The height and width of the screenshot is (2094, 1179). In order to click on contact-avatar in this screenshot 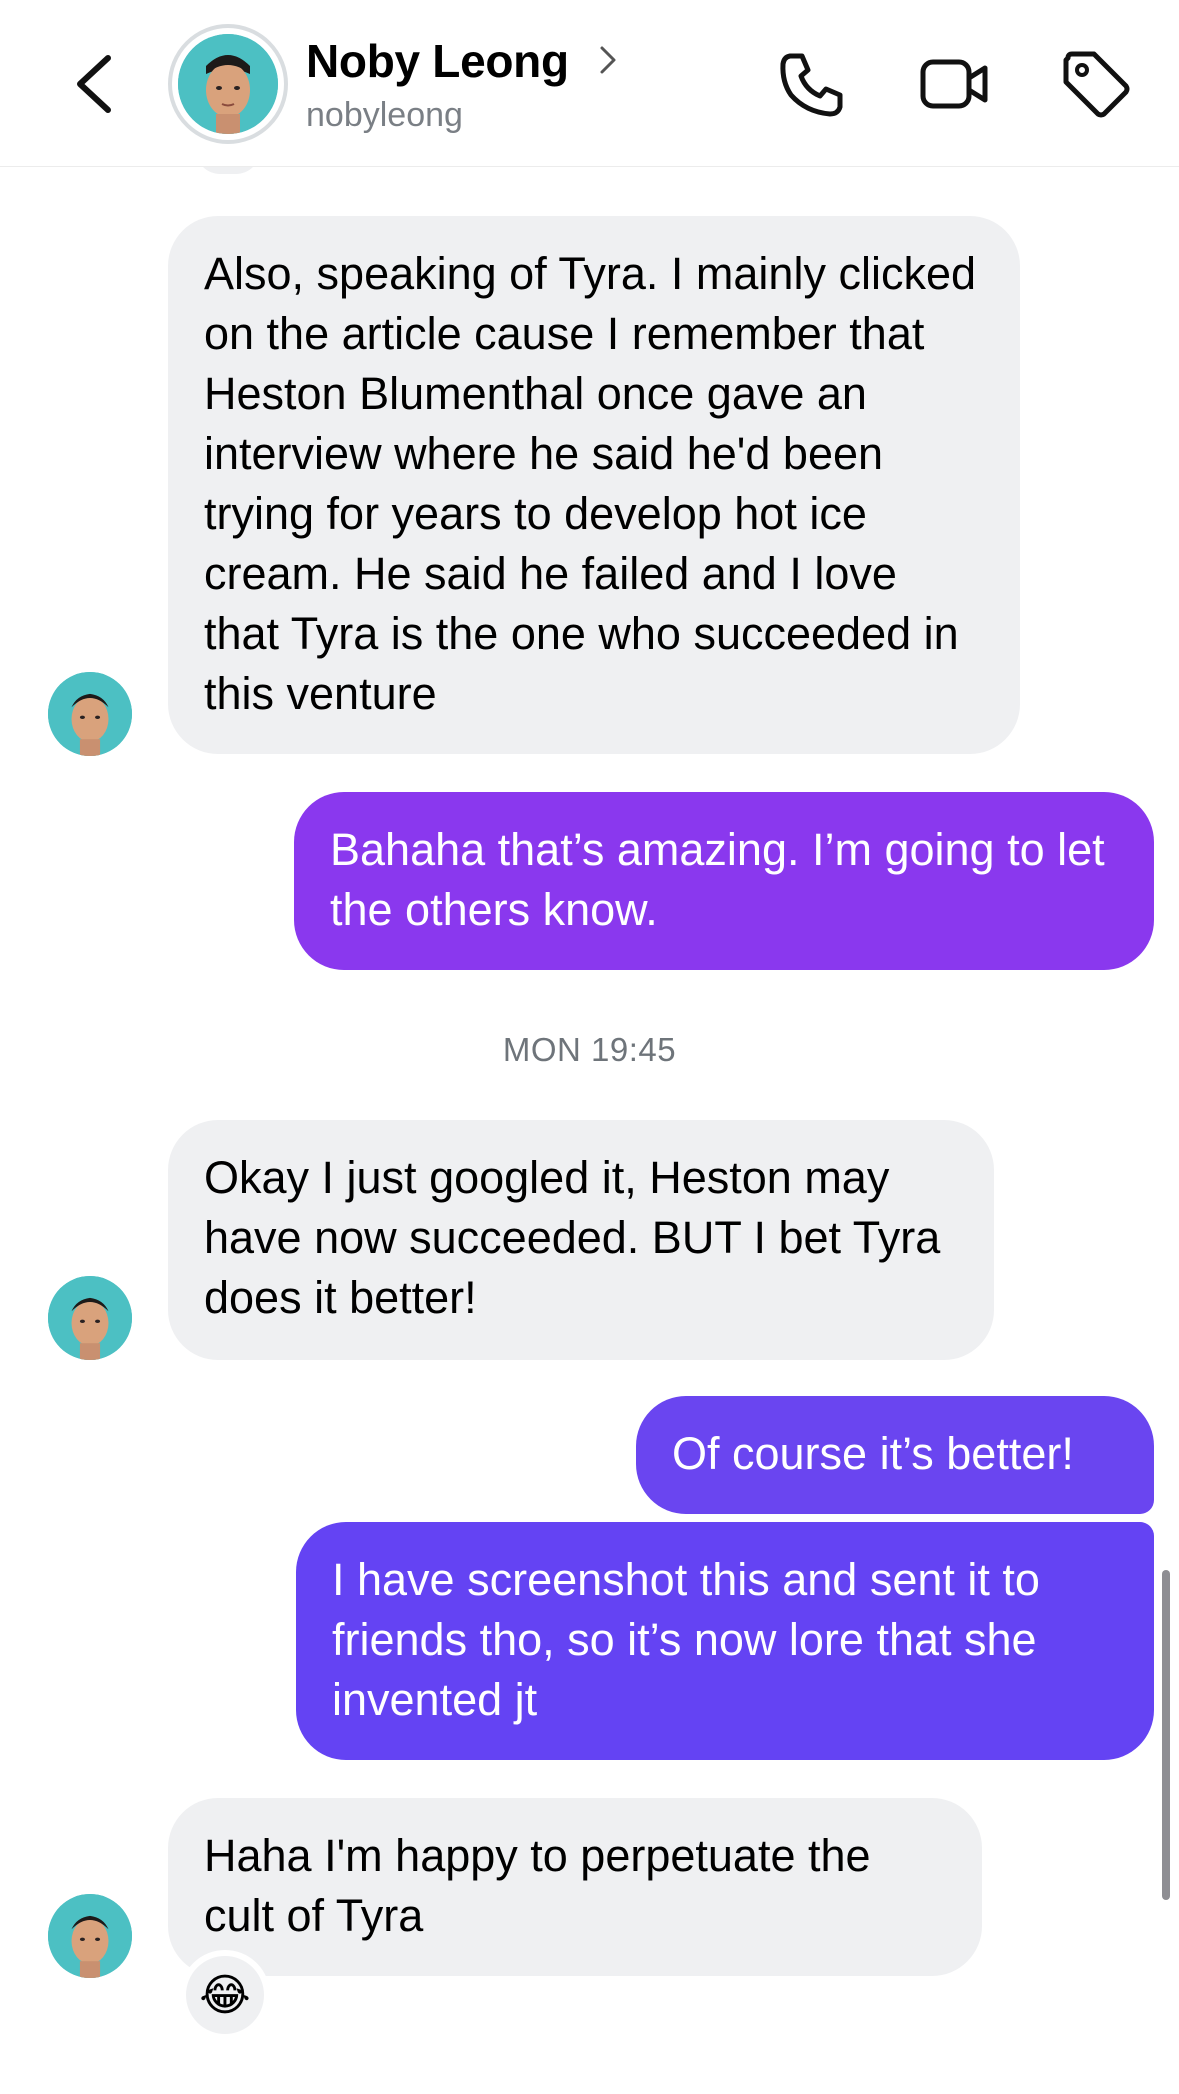, I will do `click(228, 84)`.